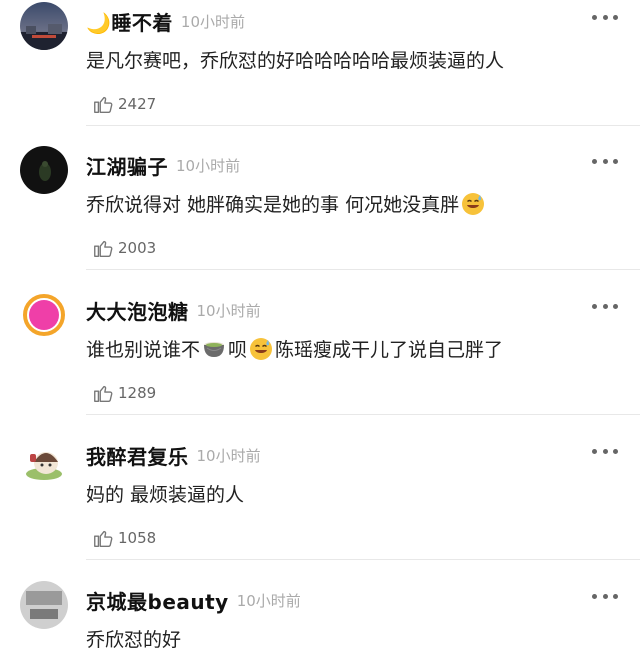 This screenshot has width=640, height=656. What do you see at coordinates (137, 455) in the screenshot?
I see `username: 我醉君复乐` at bounding box center [137, 455].